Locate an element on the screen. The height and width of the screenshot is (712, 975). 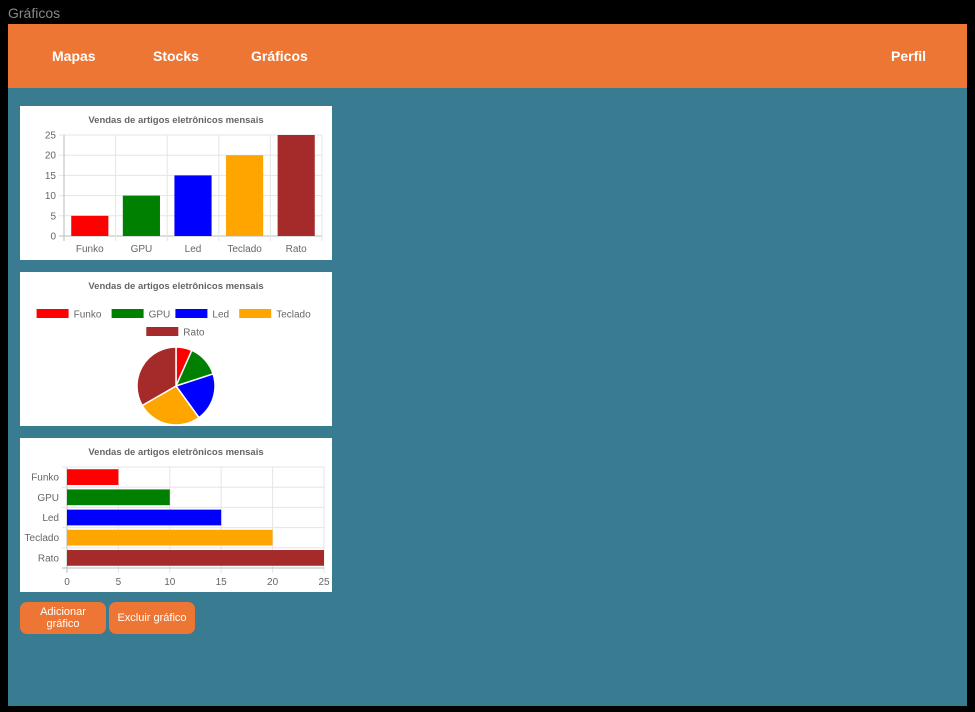
legend-label-teclado: Teclado is located at coordinates (293, 315).